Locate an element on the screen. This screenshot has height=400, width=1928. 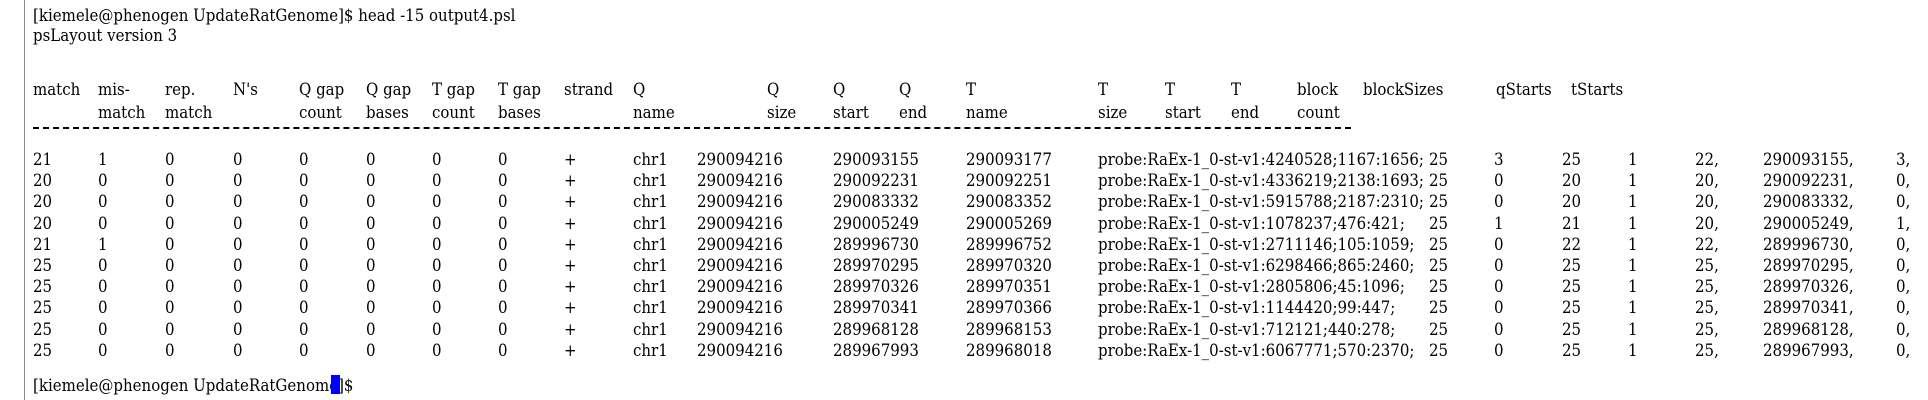
cell-q-starts: 289996730, is located at coordinates (1808, 244).